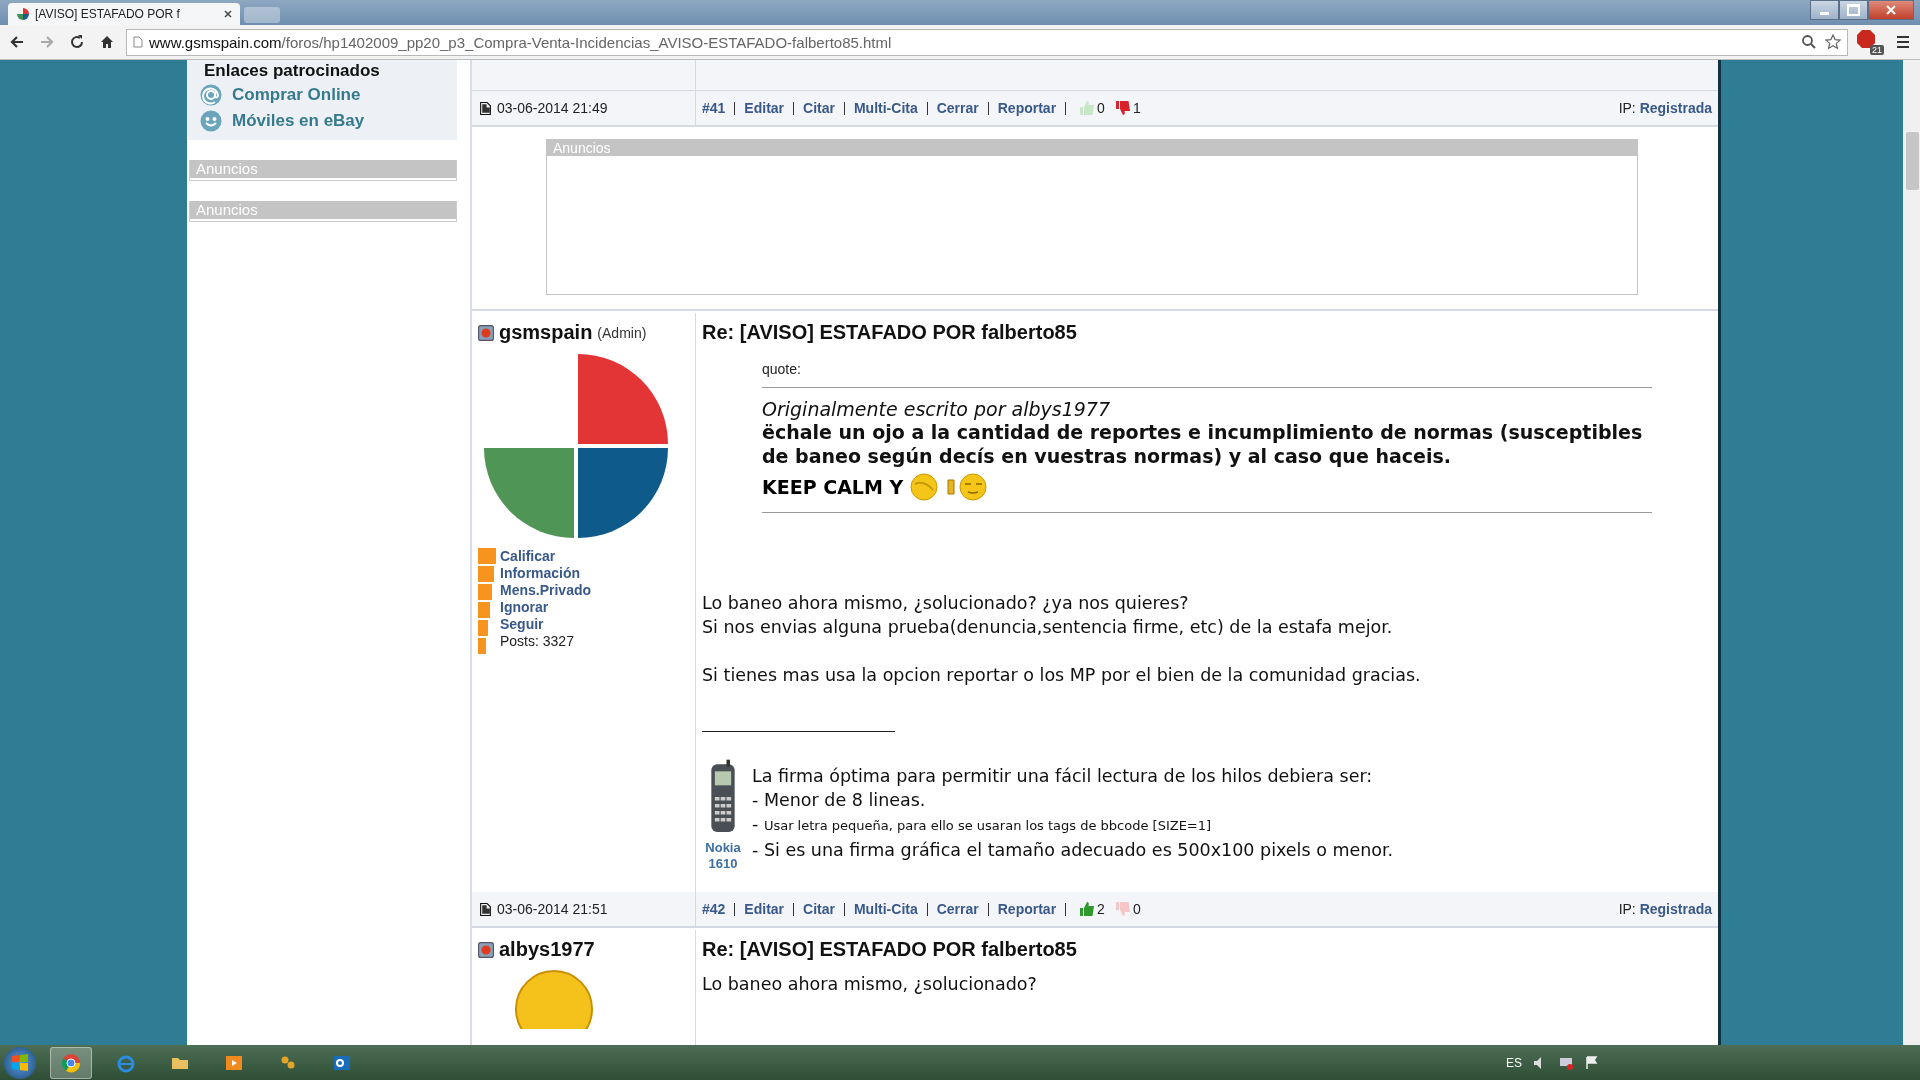  I want to click on post-number-link: #42, so click(714, 909).